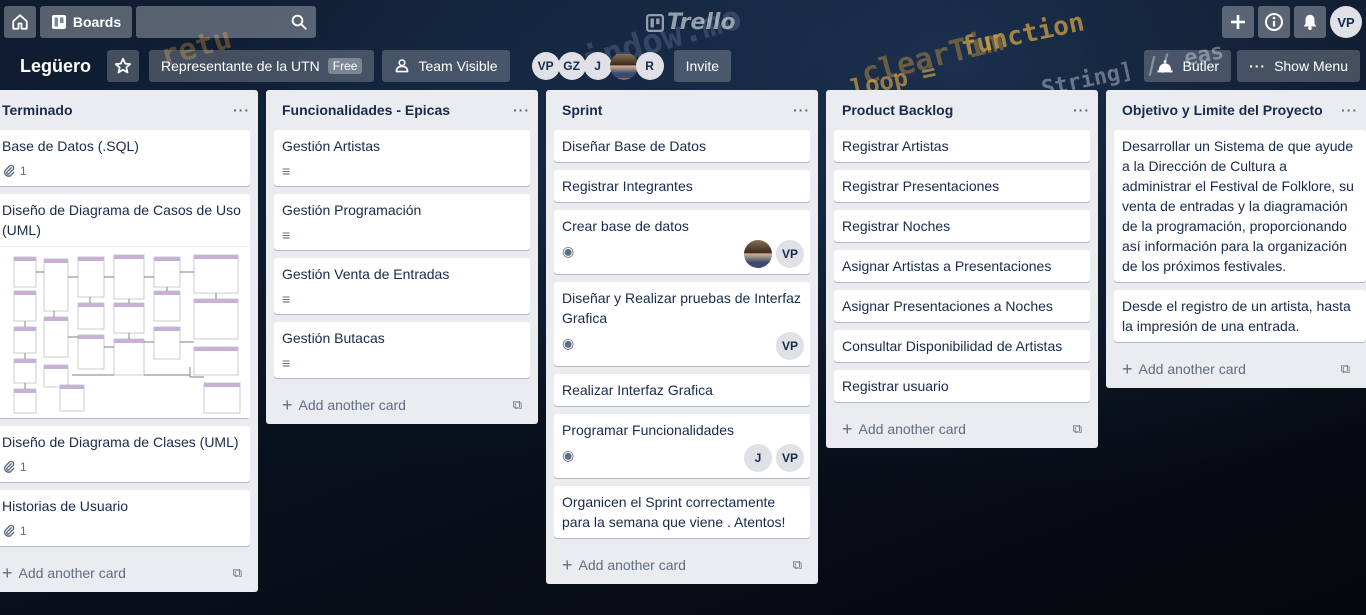  I want to click on card-title: Crear base de datos, so click(625, 226).